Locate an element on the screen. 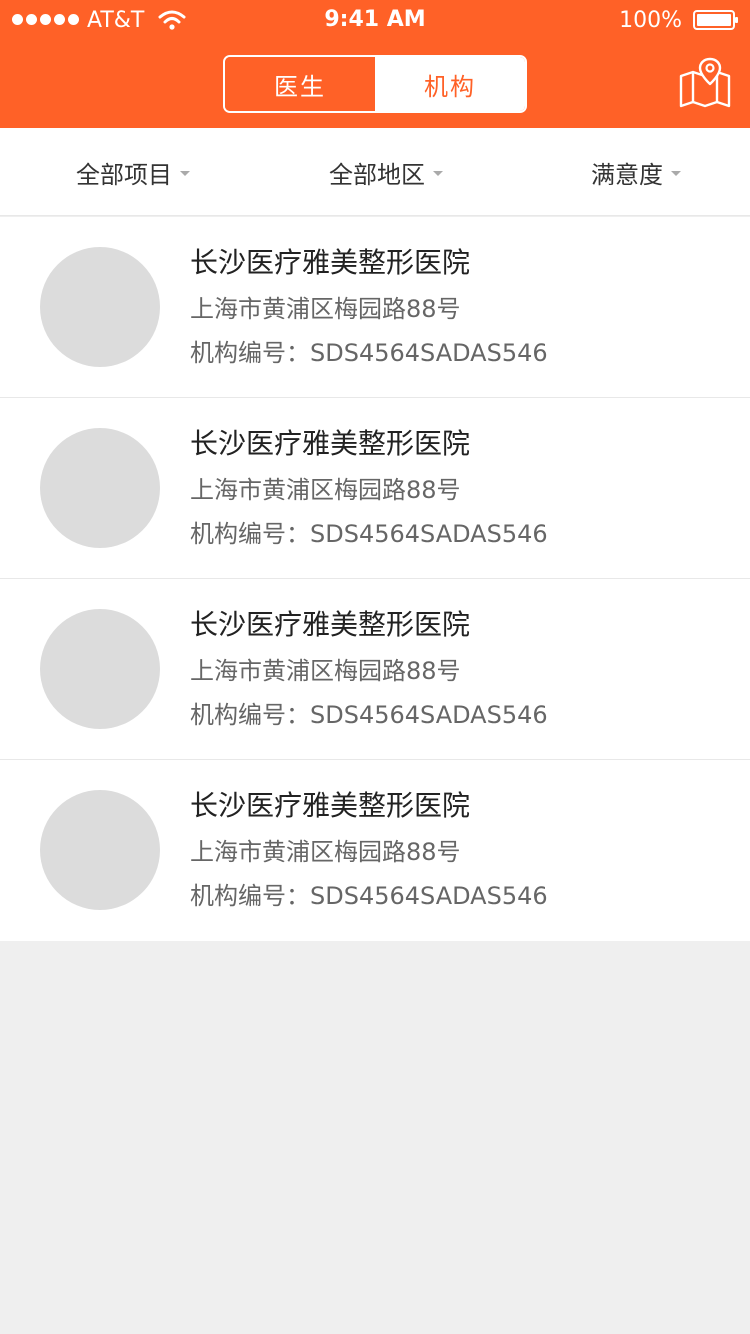  filter-satisfaction-label: 满意度 is located at coordinates (627, 174).